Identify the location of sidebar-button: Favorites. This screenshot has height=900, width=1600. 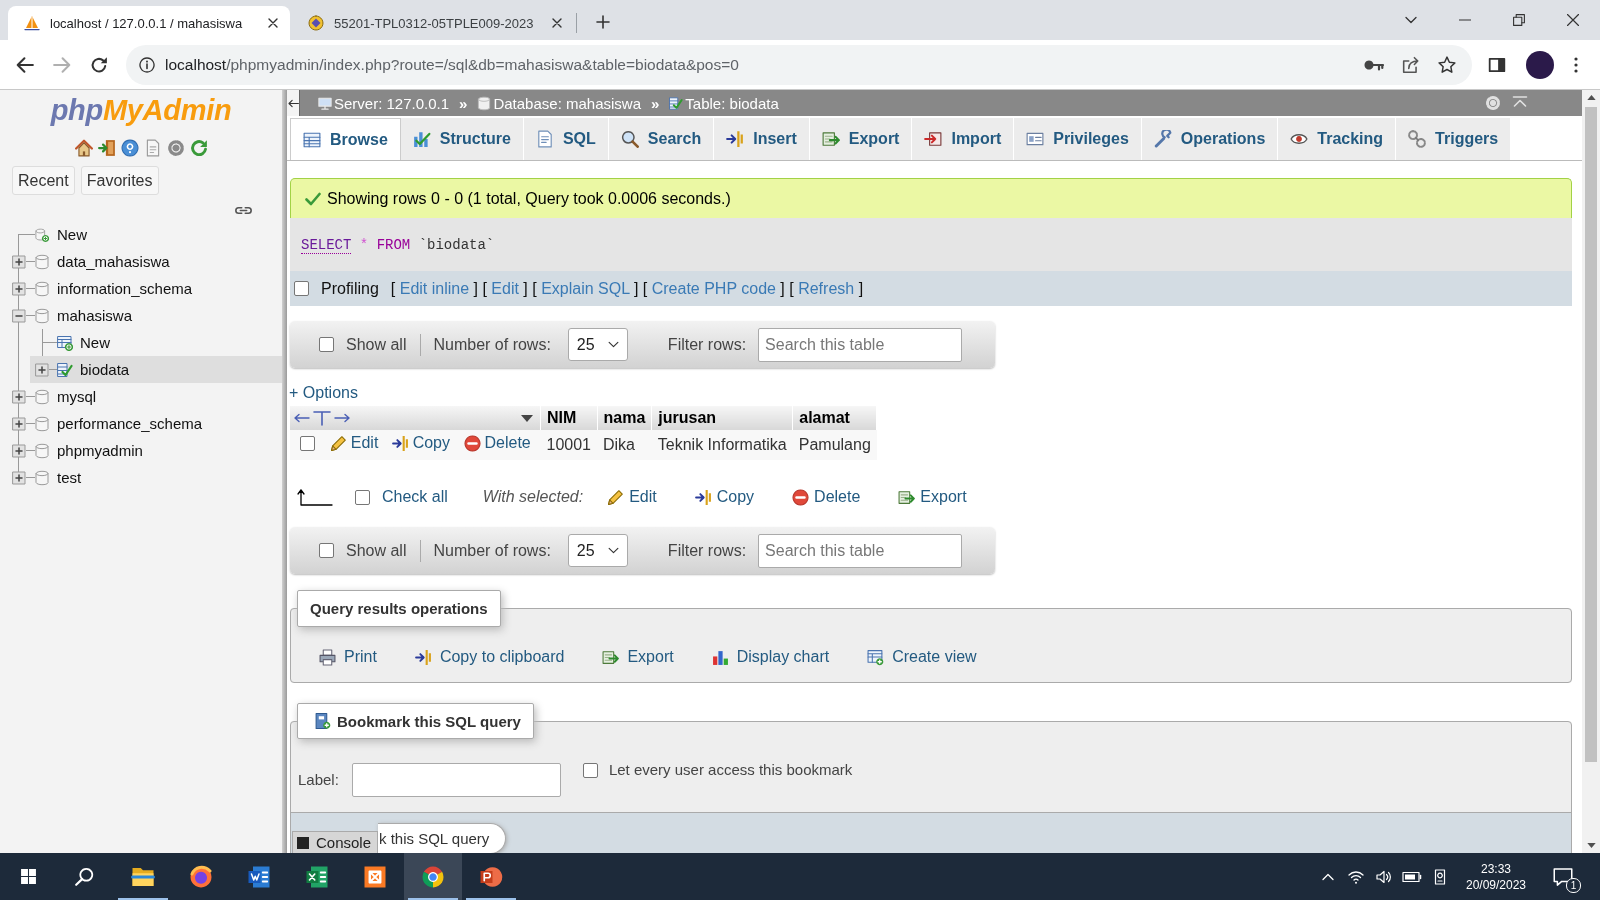
(119, 180).